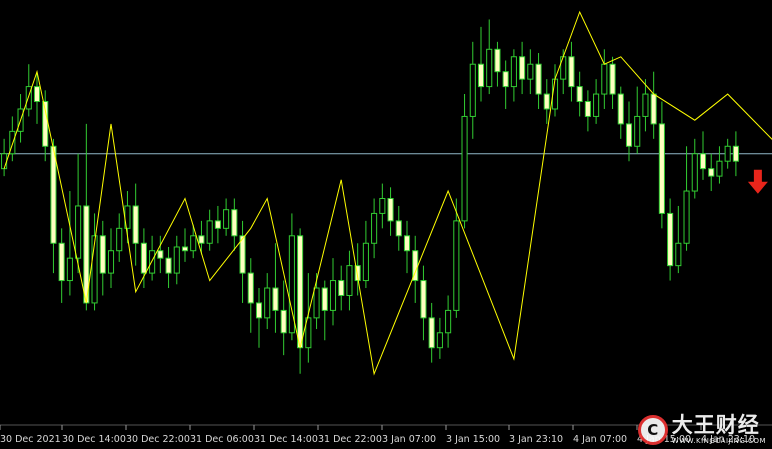  Describe the element at coordinates (652, 430) in the screenshot. I see `brand-logo-icon: C` at that location.